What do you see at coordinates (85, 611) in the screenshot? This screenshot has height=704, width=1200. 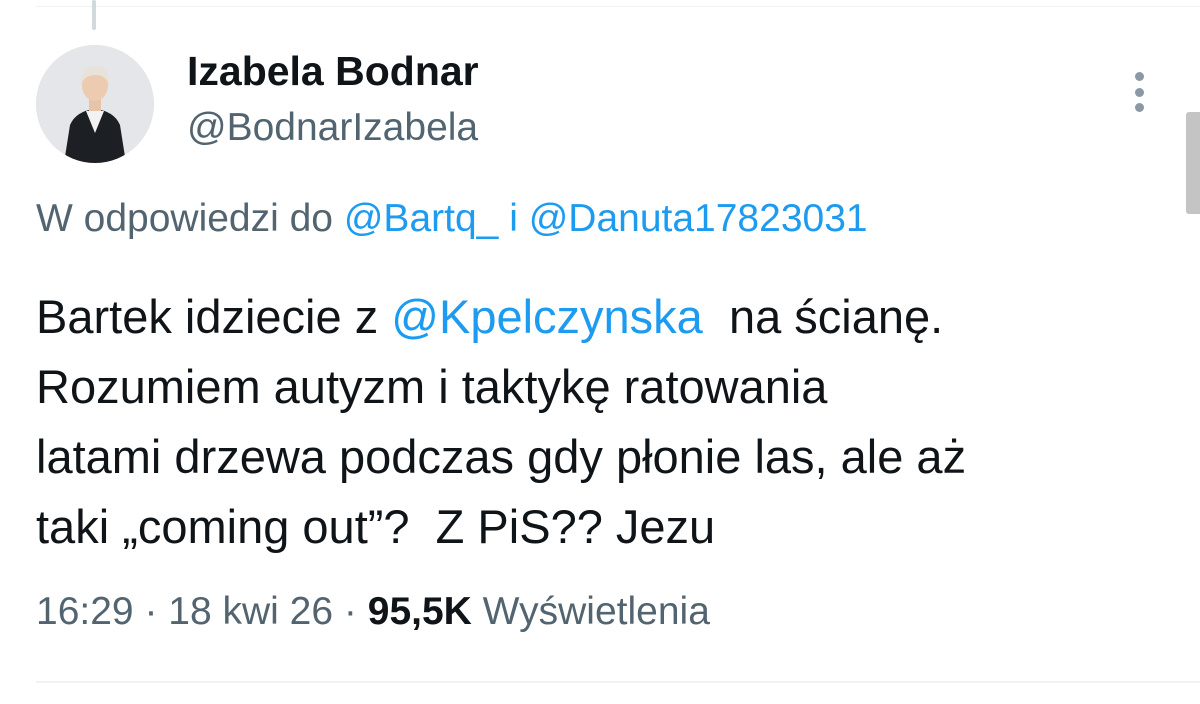 I see `tweet-time: 16:29` at bounding box center [85, 611].